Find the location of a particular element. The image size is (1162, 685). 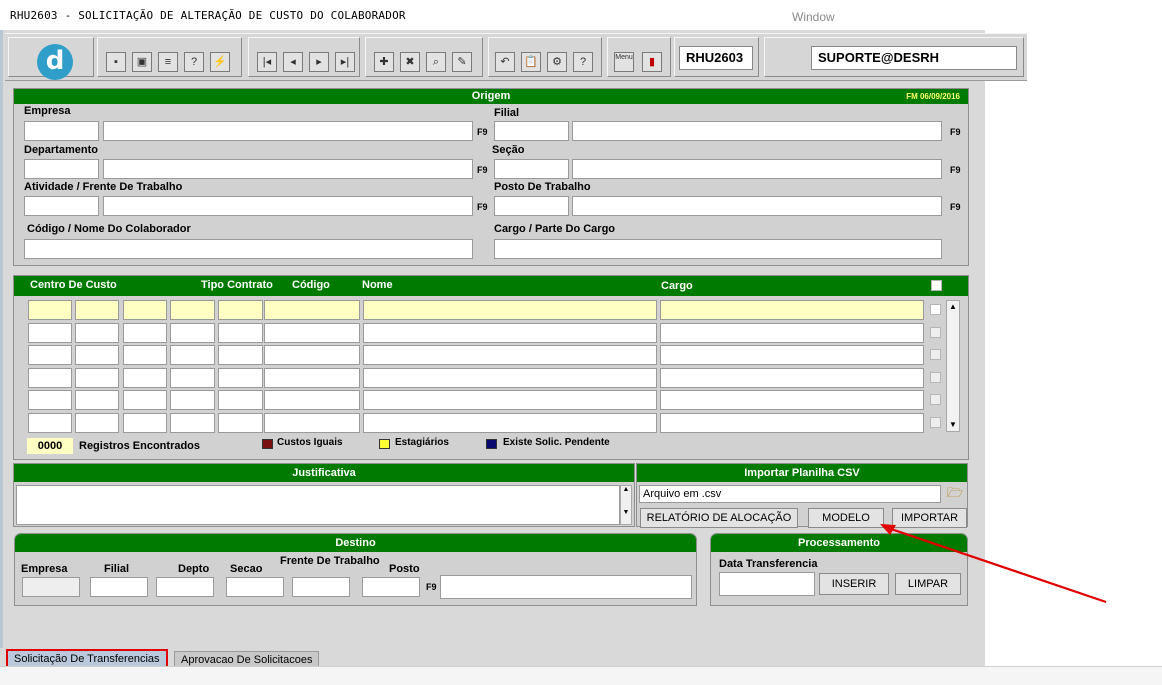

origem-depto-name-input is located at coordinates (288, 169).